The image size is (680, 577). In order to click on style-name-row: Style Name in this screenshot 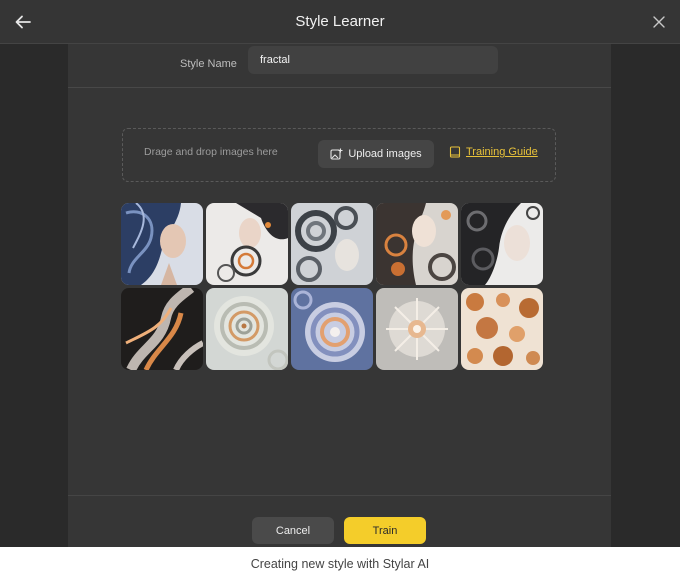, I will do `click(339, 66)`.